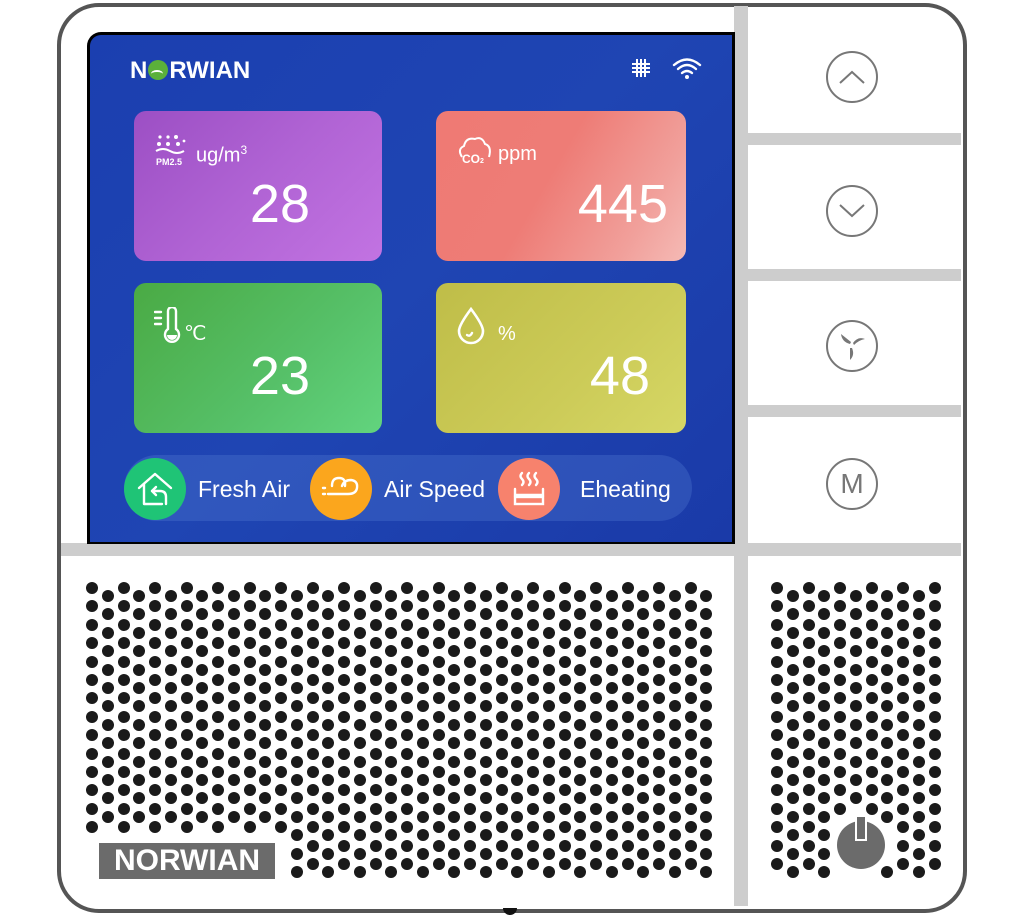 The image size is (1024, 915). What do you see at coordinates (190, 71) in the screenshot?
I see `brand-logo: N RWIAN` at bounding box center [190, 71].